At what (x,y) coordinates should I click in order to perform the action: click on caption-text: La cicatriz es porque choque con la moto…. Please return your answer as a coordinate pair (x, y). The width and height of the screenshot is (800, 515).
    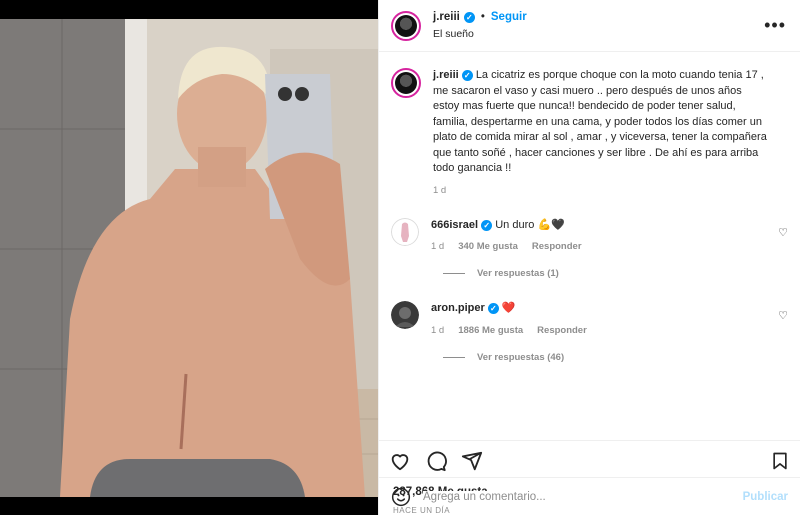
    Looking at the image, I should click on (600, 121).